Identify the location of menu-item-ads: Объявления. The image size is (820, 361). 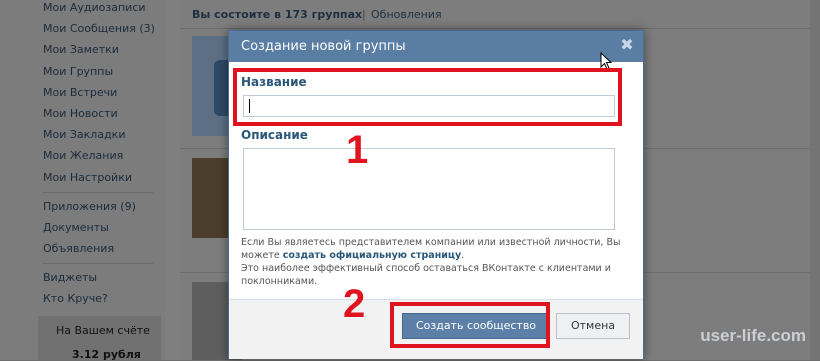
(78, 249).